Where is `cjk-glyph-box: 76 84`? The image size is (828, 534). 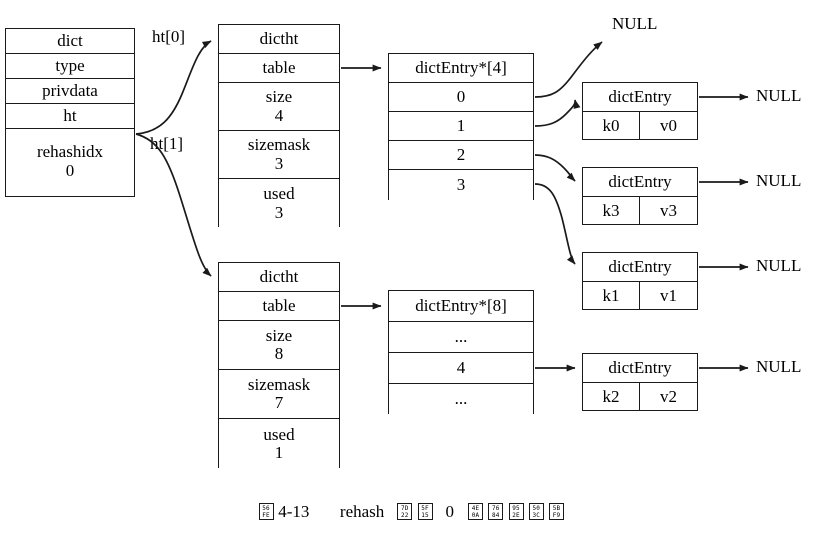 cjk-glyph-box: 76 84 is located at coordinates (496, 511).